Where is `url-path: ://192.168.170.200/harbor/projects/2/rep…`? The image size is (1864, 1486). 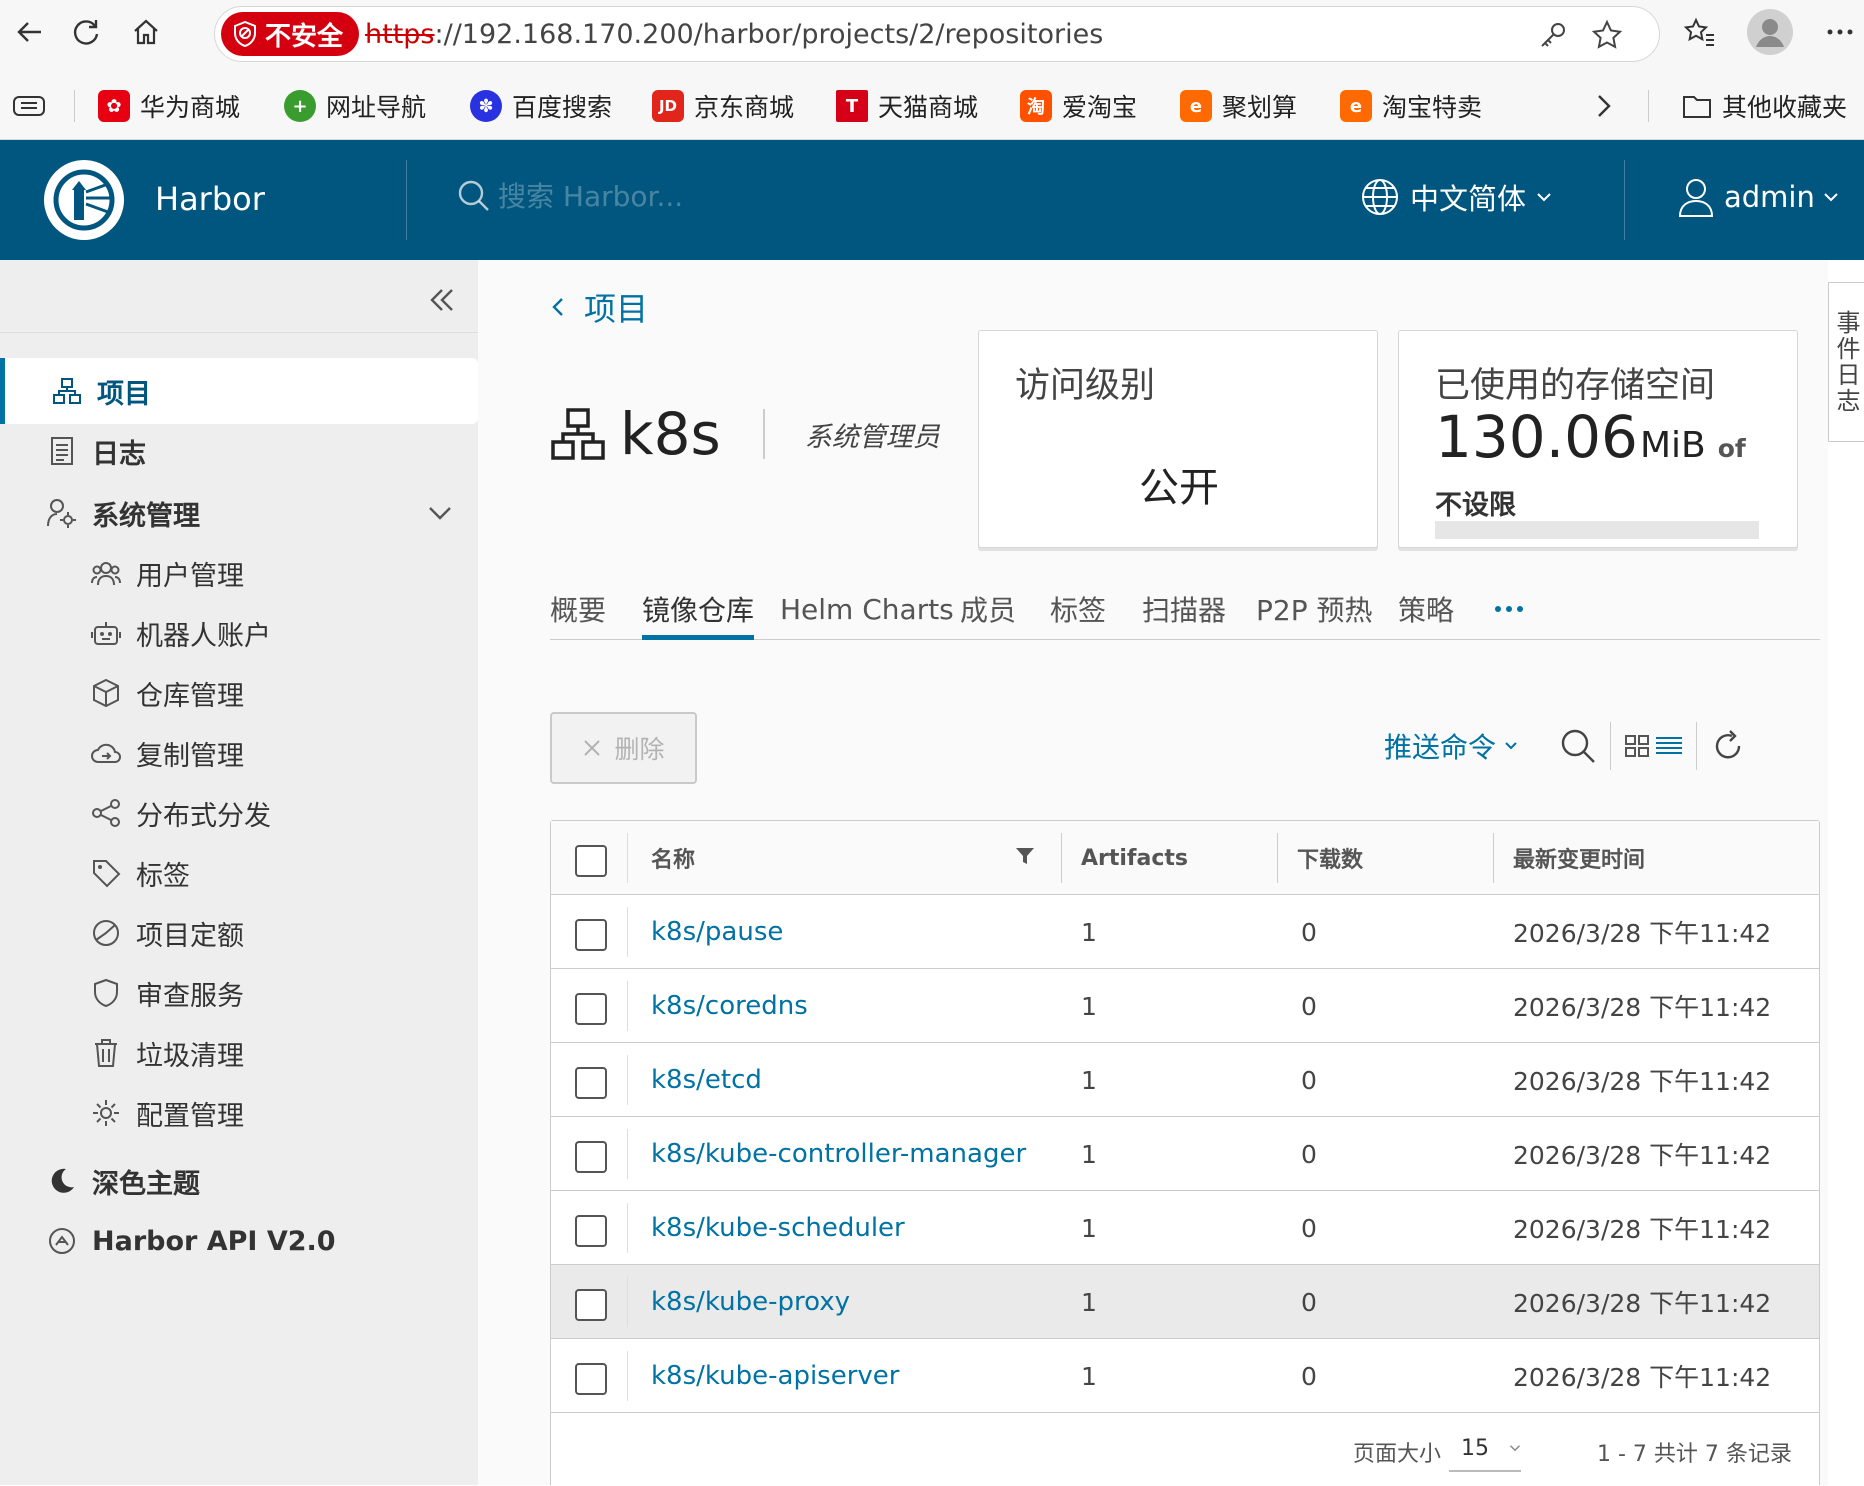 url-path: ://192.168.170.200/harbor/projects/2/rep… is located at coordinates (769, 34).